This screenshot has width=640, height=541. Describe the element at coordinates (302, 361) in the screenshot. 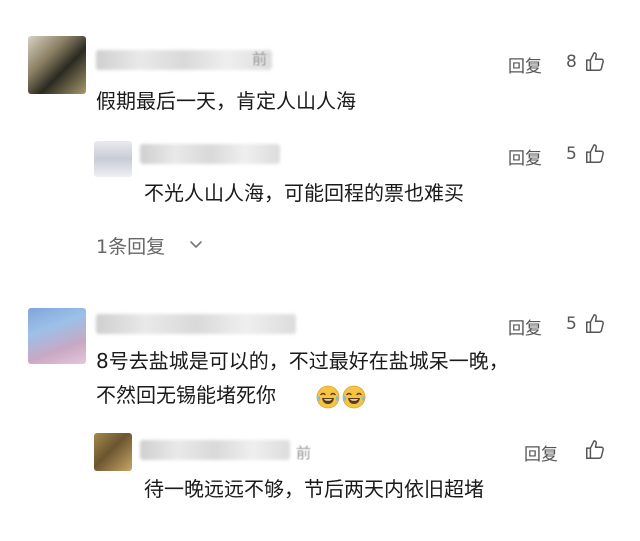

I see `comment-text-line1: 8号去盐城是可以的，不过最好在盐城呆一晚，` at that location.